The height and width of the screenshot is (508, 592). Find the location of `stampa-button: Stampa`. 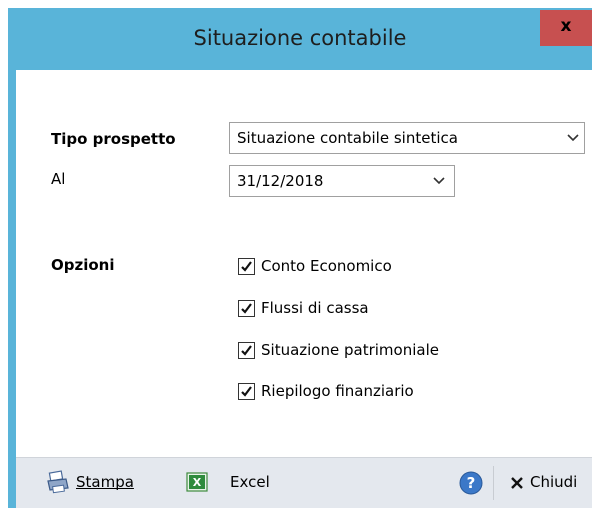

stampa-button: Stampa is located at coordinates (101, 483).